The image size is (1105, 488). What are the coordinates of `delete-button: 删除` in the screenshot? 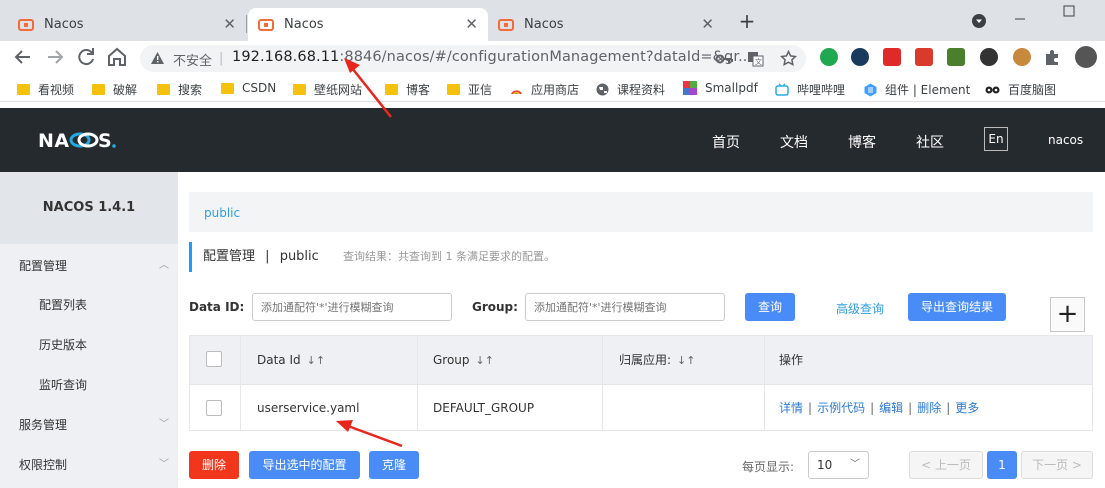 It's located at (214, 465).